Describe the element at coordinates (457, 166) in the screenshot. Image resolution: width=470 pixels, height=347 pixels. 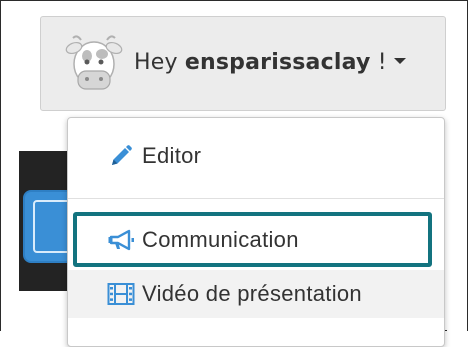
I see `page-background-right` at that location.